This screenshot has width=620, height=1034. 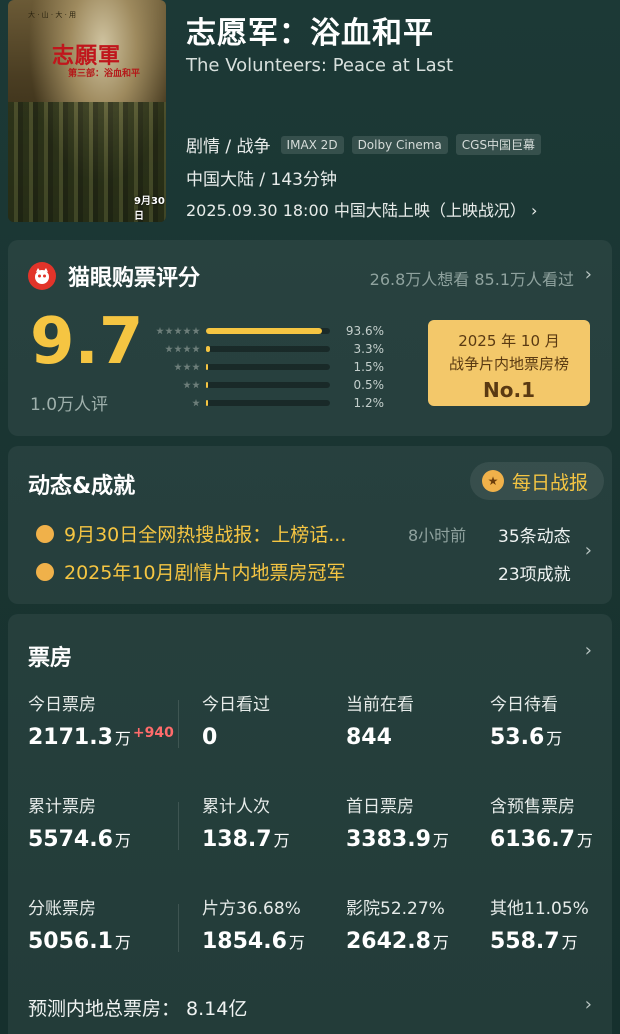 I want to click on stat-label: 今日待看, so click(x=524, y=705).